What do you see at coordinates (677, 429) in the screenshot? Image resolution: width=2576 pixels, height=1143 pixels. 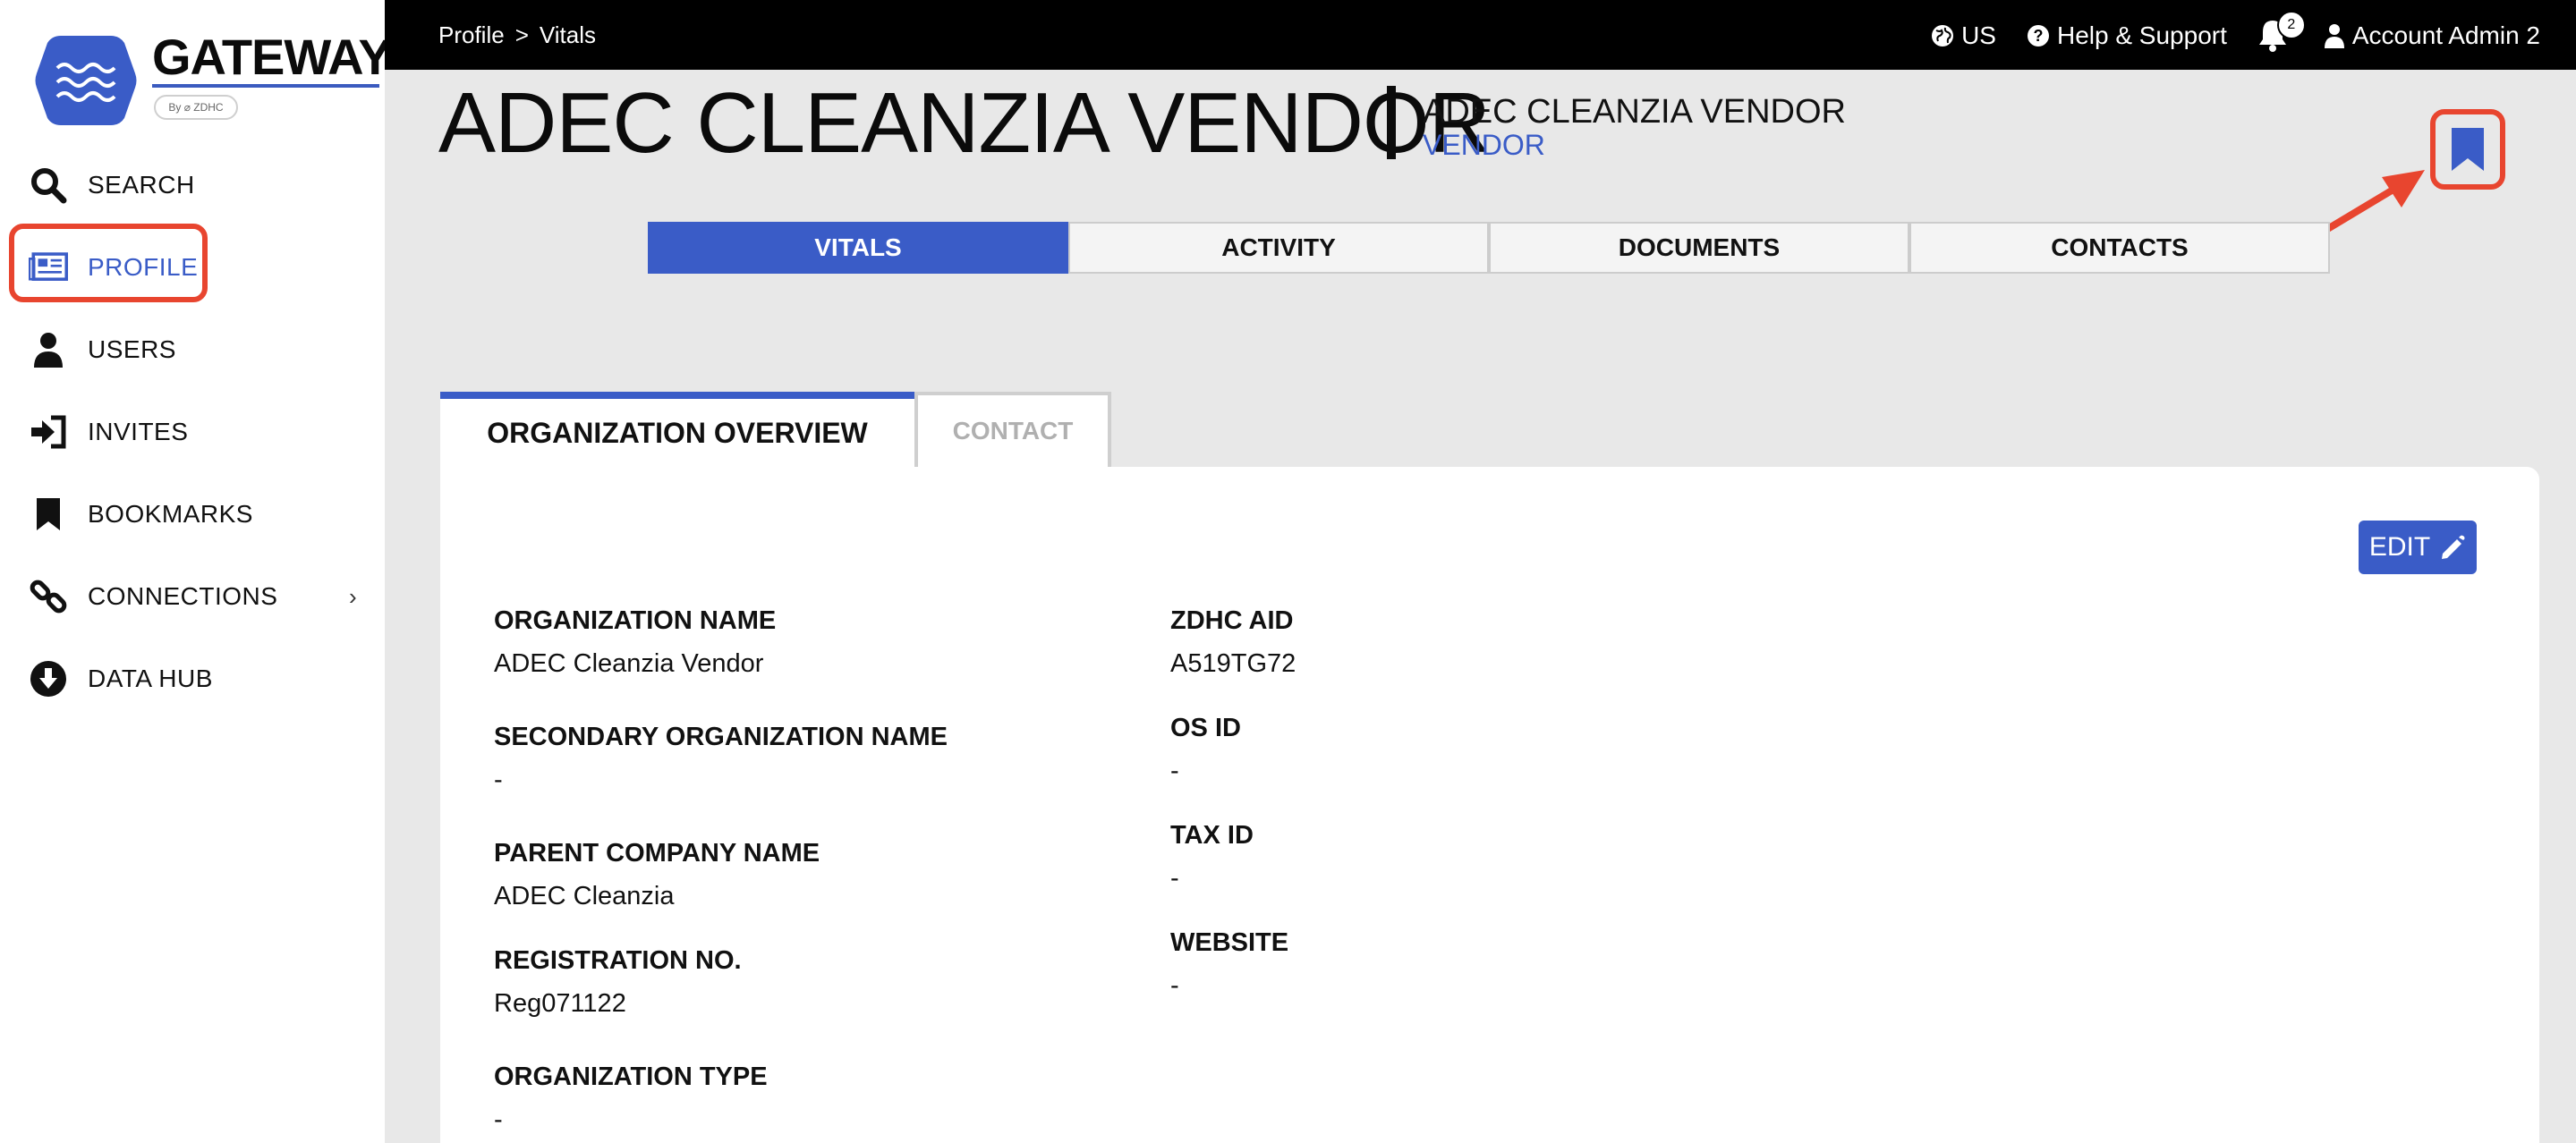 I see `tab-organization-overview: ORGANIZATION OVERVIEW` at bounding box center [677, 429].